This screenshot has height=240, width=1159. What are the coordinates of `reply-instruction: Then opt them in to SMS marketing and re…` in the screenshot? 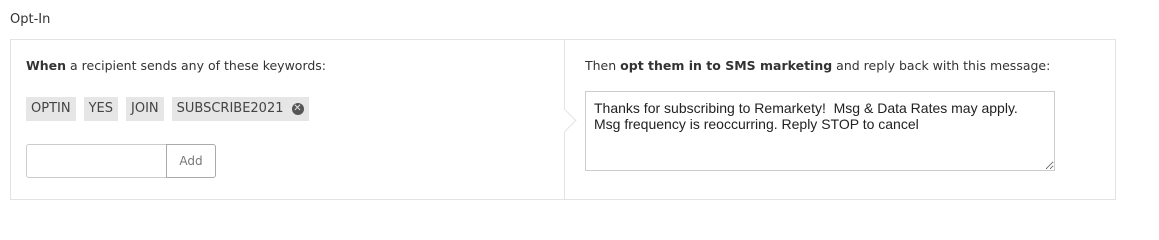 It's located at (817, 65).